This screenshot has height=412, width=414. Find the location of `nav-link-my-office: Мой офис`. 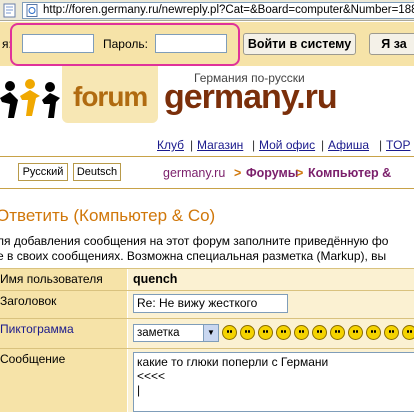

nav-link-my-office: Мой офис is located at coordinates (287, 145).